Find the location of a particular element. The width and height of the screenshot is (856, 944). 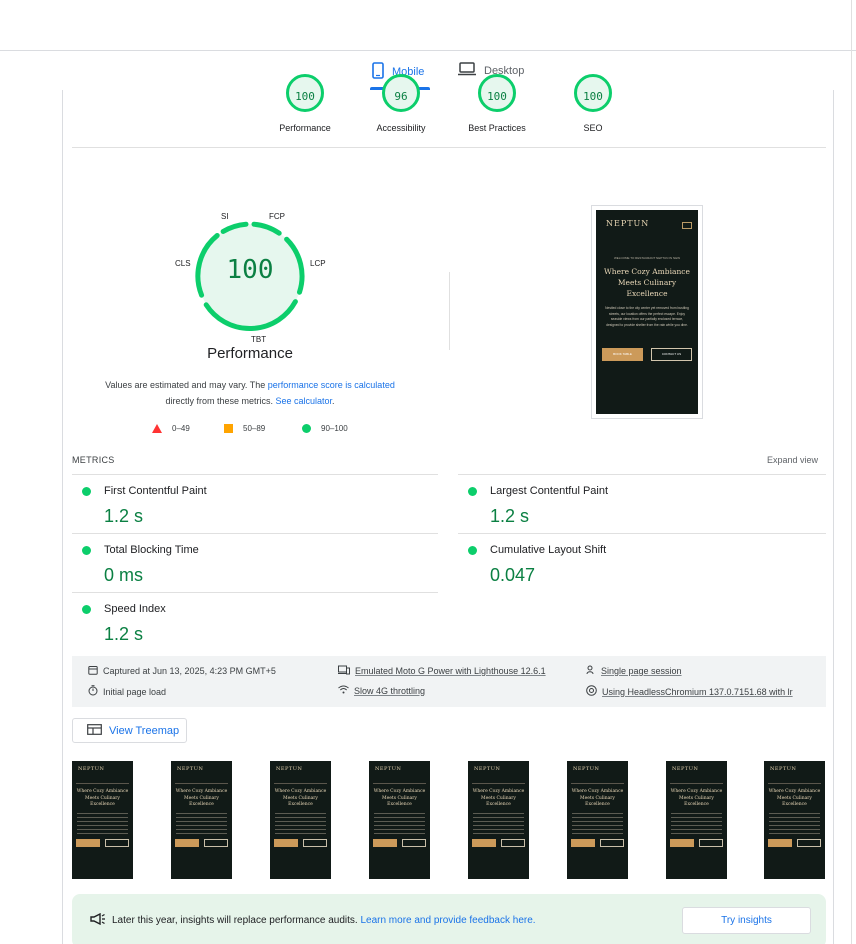

category-label-performance: Performance is located at coordinates (305, 128).